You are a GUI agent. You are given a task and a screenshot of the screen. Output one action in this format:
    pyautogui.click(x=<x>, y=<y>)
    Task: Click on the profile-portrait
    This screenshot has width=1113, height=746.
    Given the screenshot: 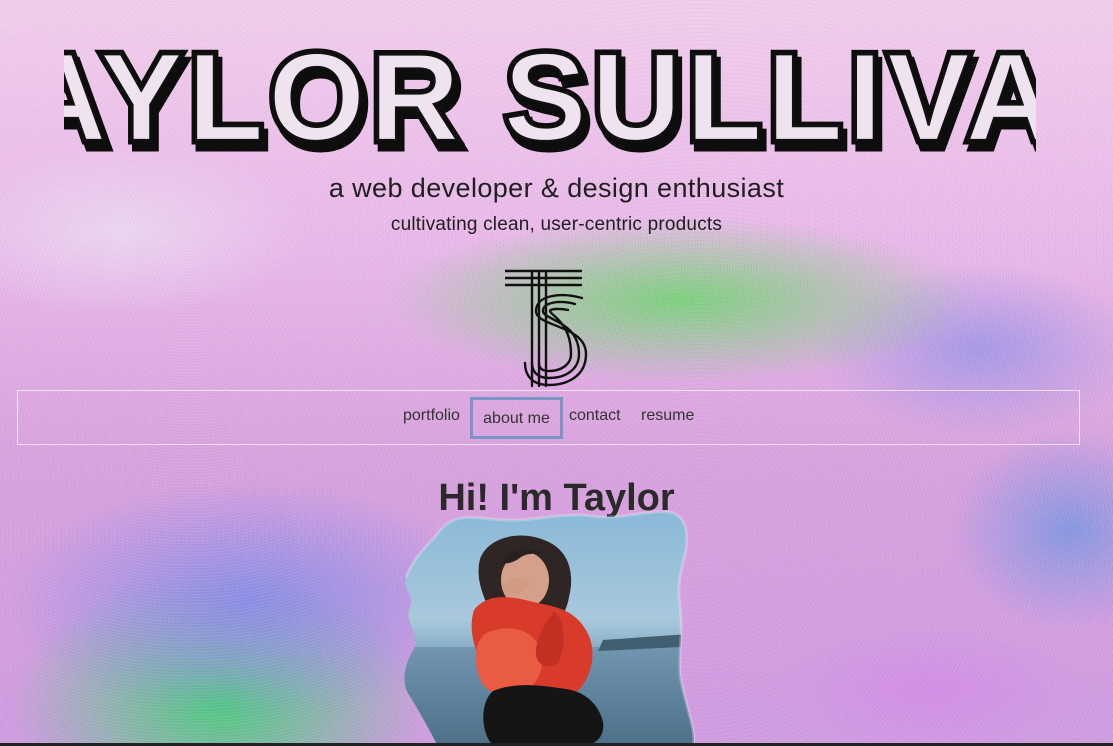 What is the action you would take?
    pyautogui.click(x=550, y=628)
    